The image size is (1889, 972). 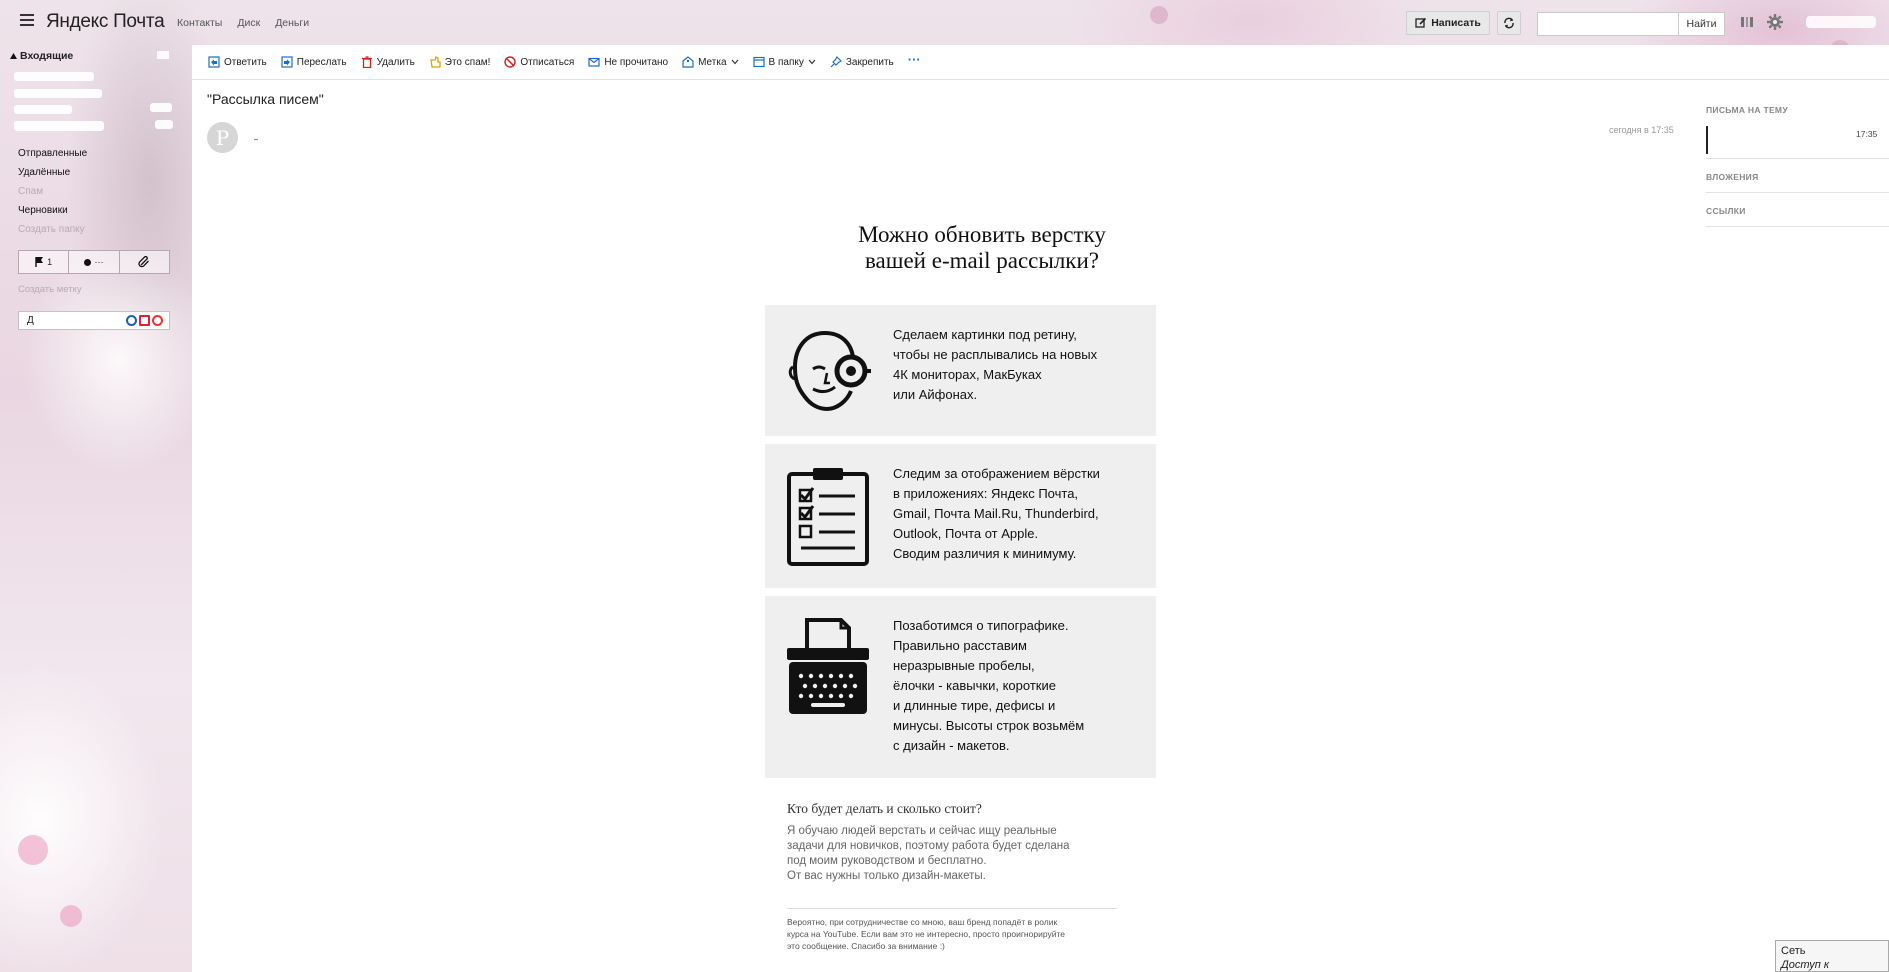 I want to click on label-dropdown-label: Метка, so click(x=712, y=62).